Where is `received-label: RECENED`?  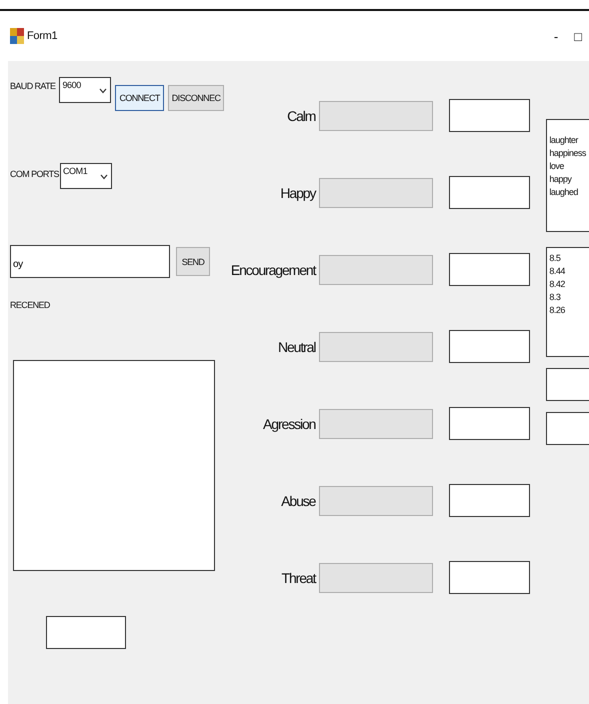
received-label: RECENED is located at coordinates (30, 305).